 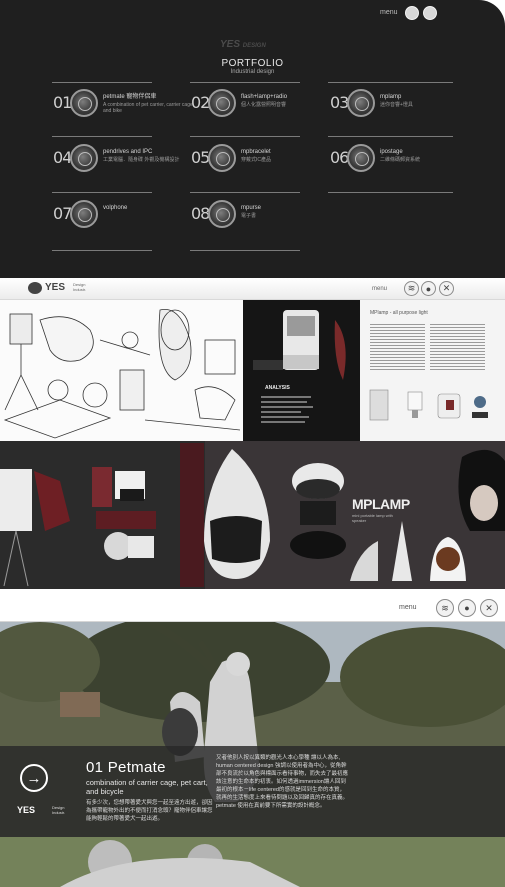 What do you see at coordinates (261, 216) in the screenshot?
I see `portfolio-item-08: 08 mpurse 電子書` at bounding box center [261, 216].